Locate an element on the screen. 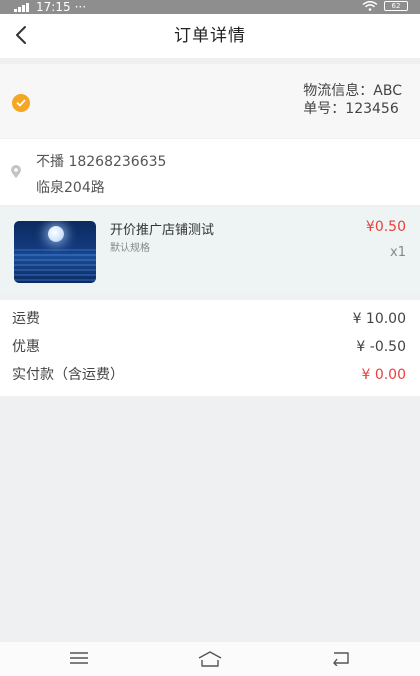  product-name: 开价推广店铺测试 is located at coordinates (162, 230).